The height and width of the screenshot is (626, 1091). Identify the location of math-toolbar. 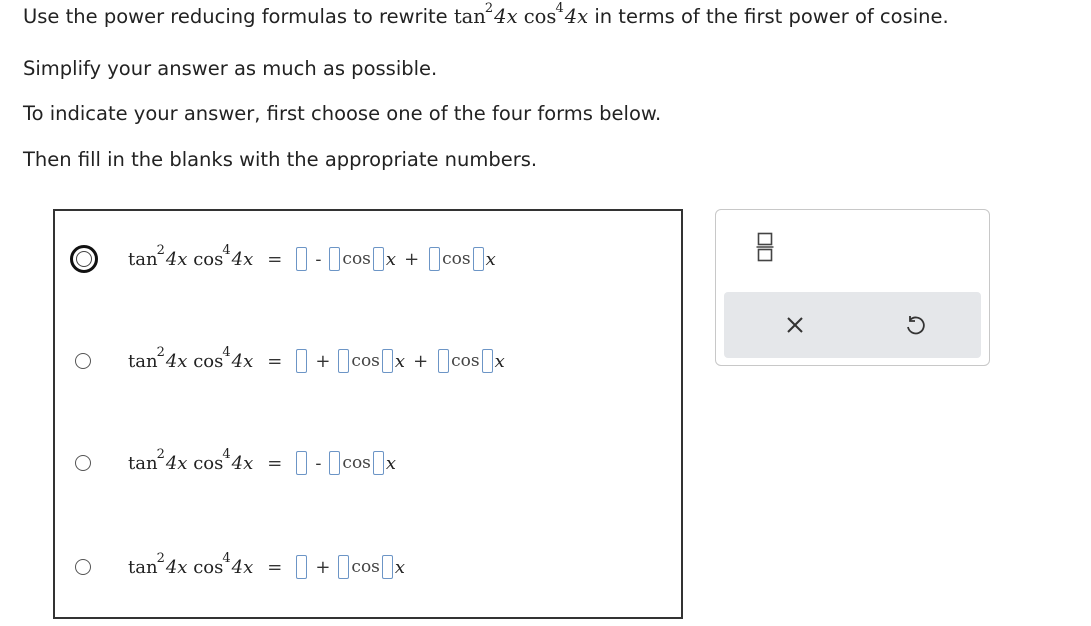
(852, 287).